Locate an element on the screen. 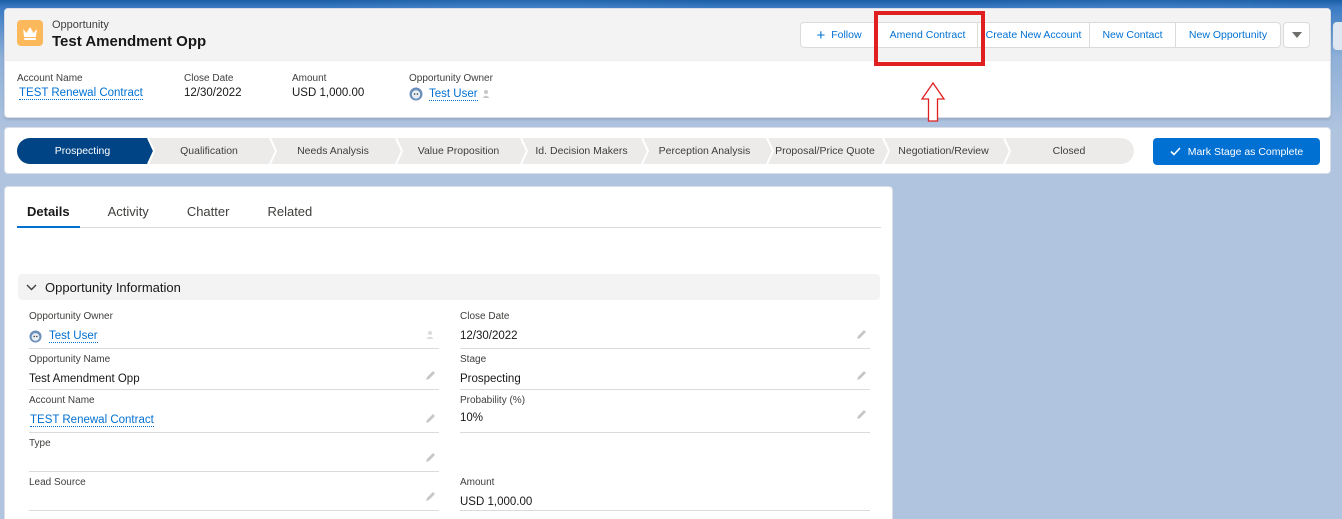 The image size is (1342, 519). field-account-name: Account Name TEST Renewal Contract is located at coordinates (234, 414).